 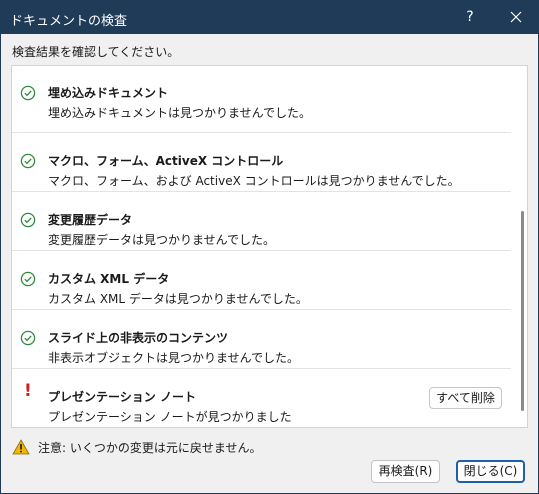 I want to click on instruction-text: 検査結果を確認してください。, so click(x=96, y=52).